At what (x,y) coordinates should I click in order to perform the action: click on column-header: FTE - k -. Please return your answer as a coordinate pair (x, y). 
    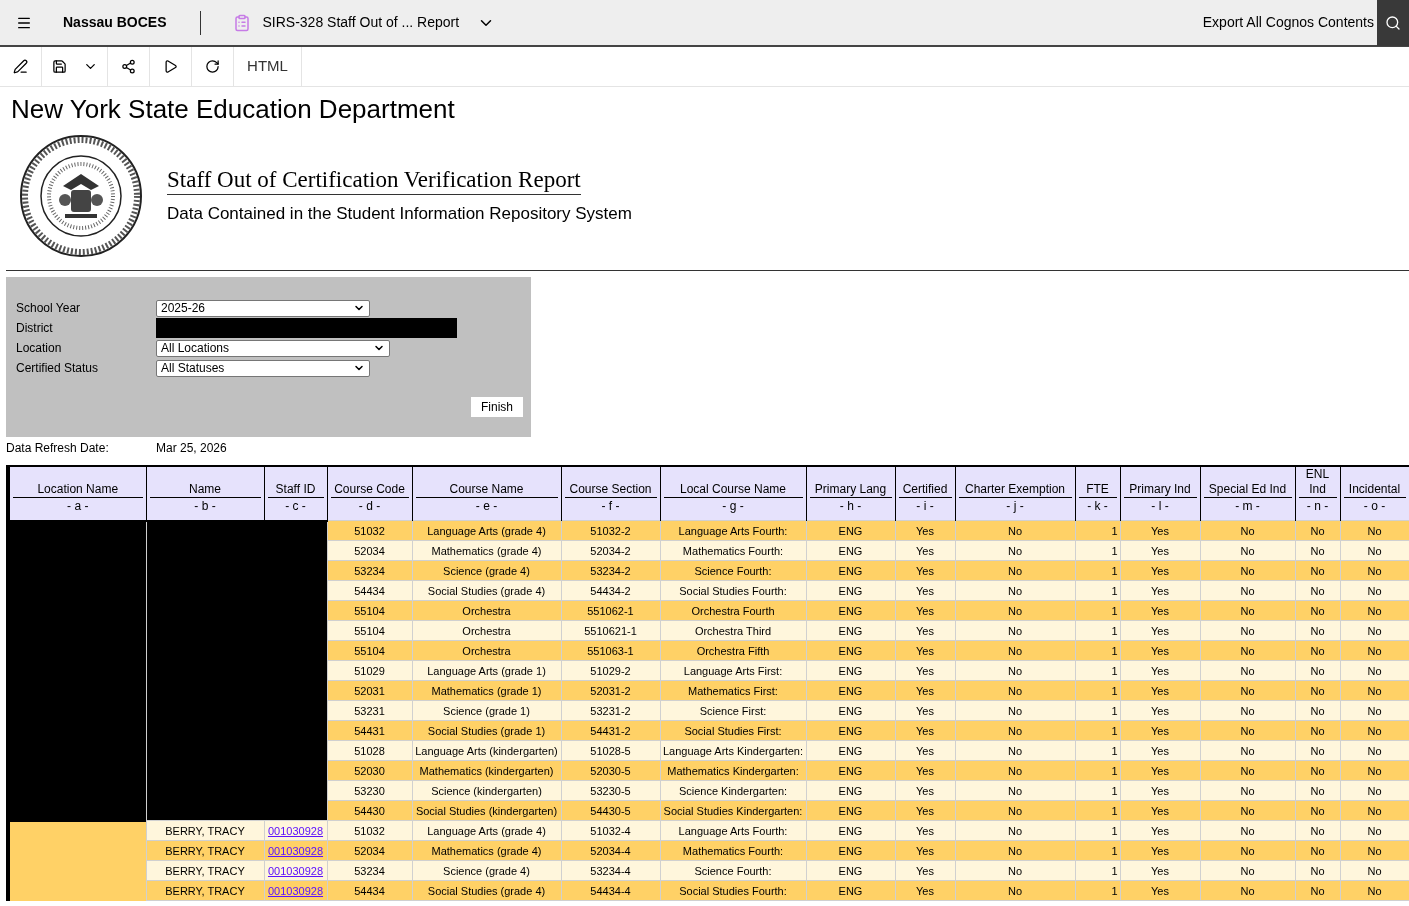
    Looking at the image, I should click on (1097, 493).